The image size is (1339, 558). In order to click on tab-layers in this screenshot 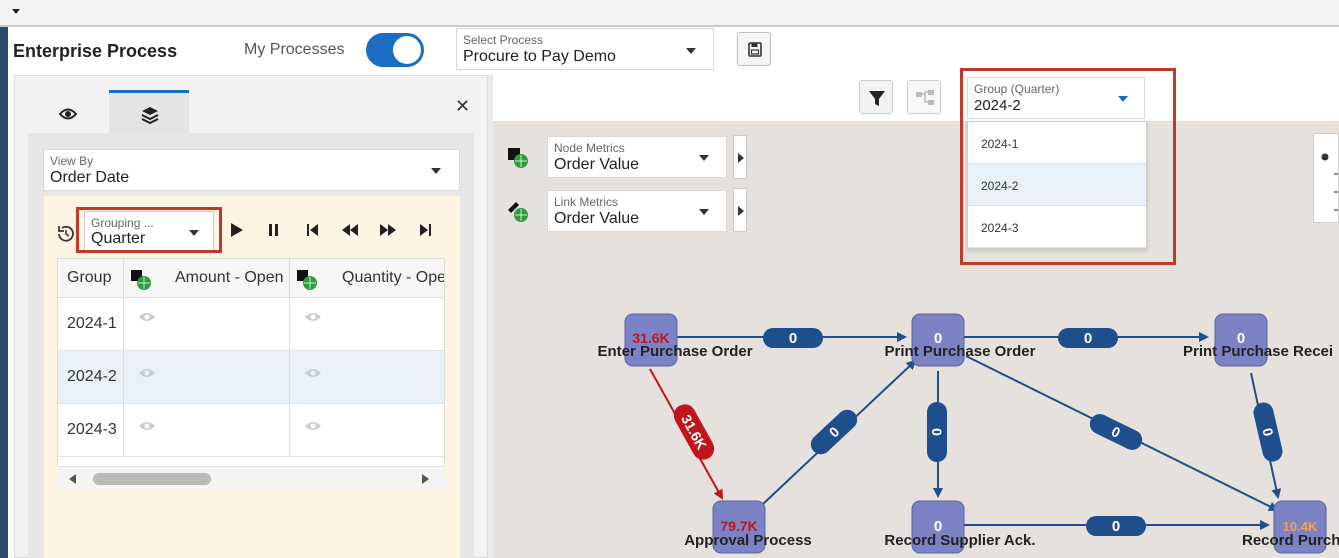, I will do `click(149, 111)`.